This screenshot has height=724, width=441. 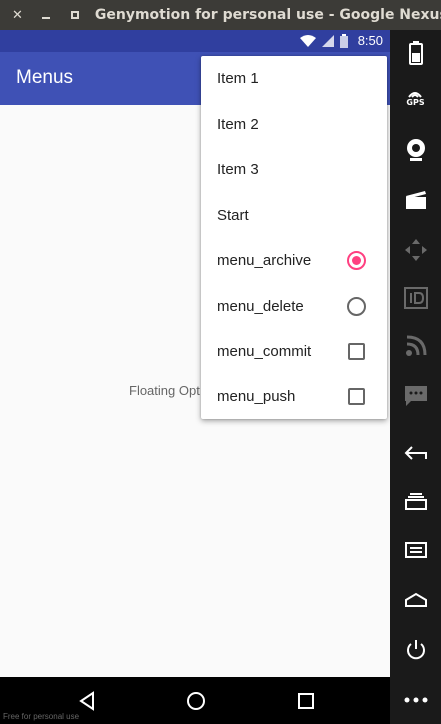 I want to click on home-icon, so click(x=196, y=701).